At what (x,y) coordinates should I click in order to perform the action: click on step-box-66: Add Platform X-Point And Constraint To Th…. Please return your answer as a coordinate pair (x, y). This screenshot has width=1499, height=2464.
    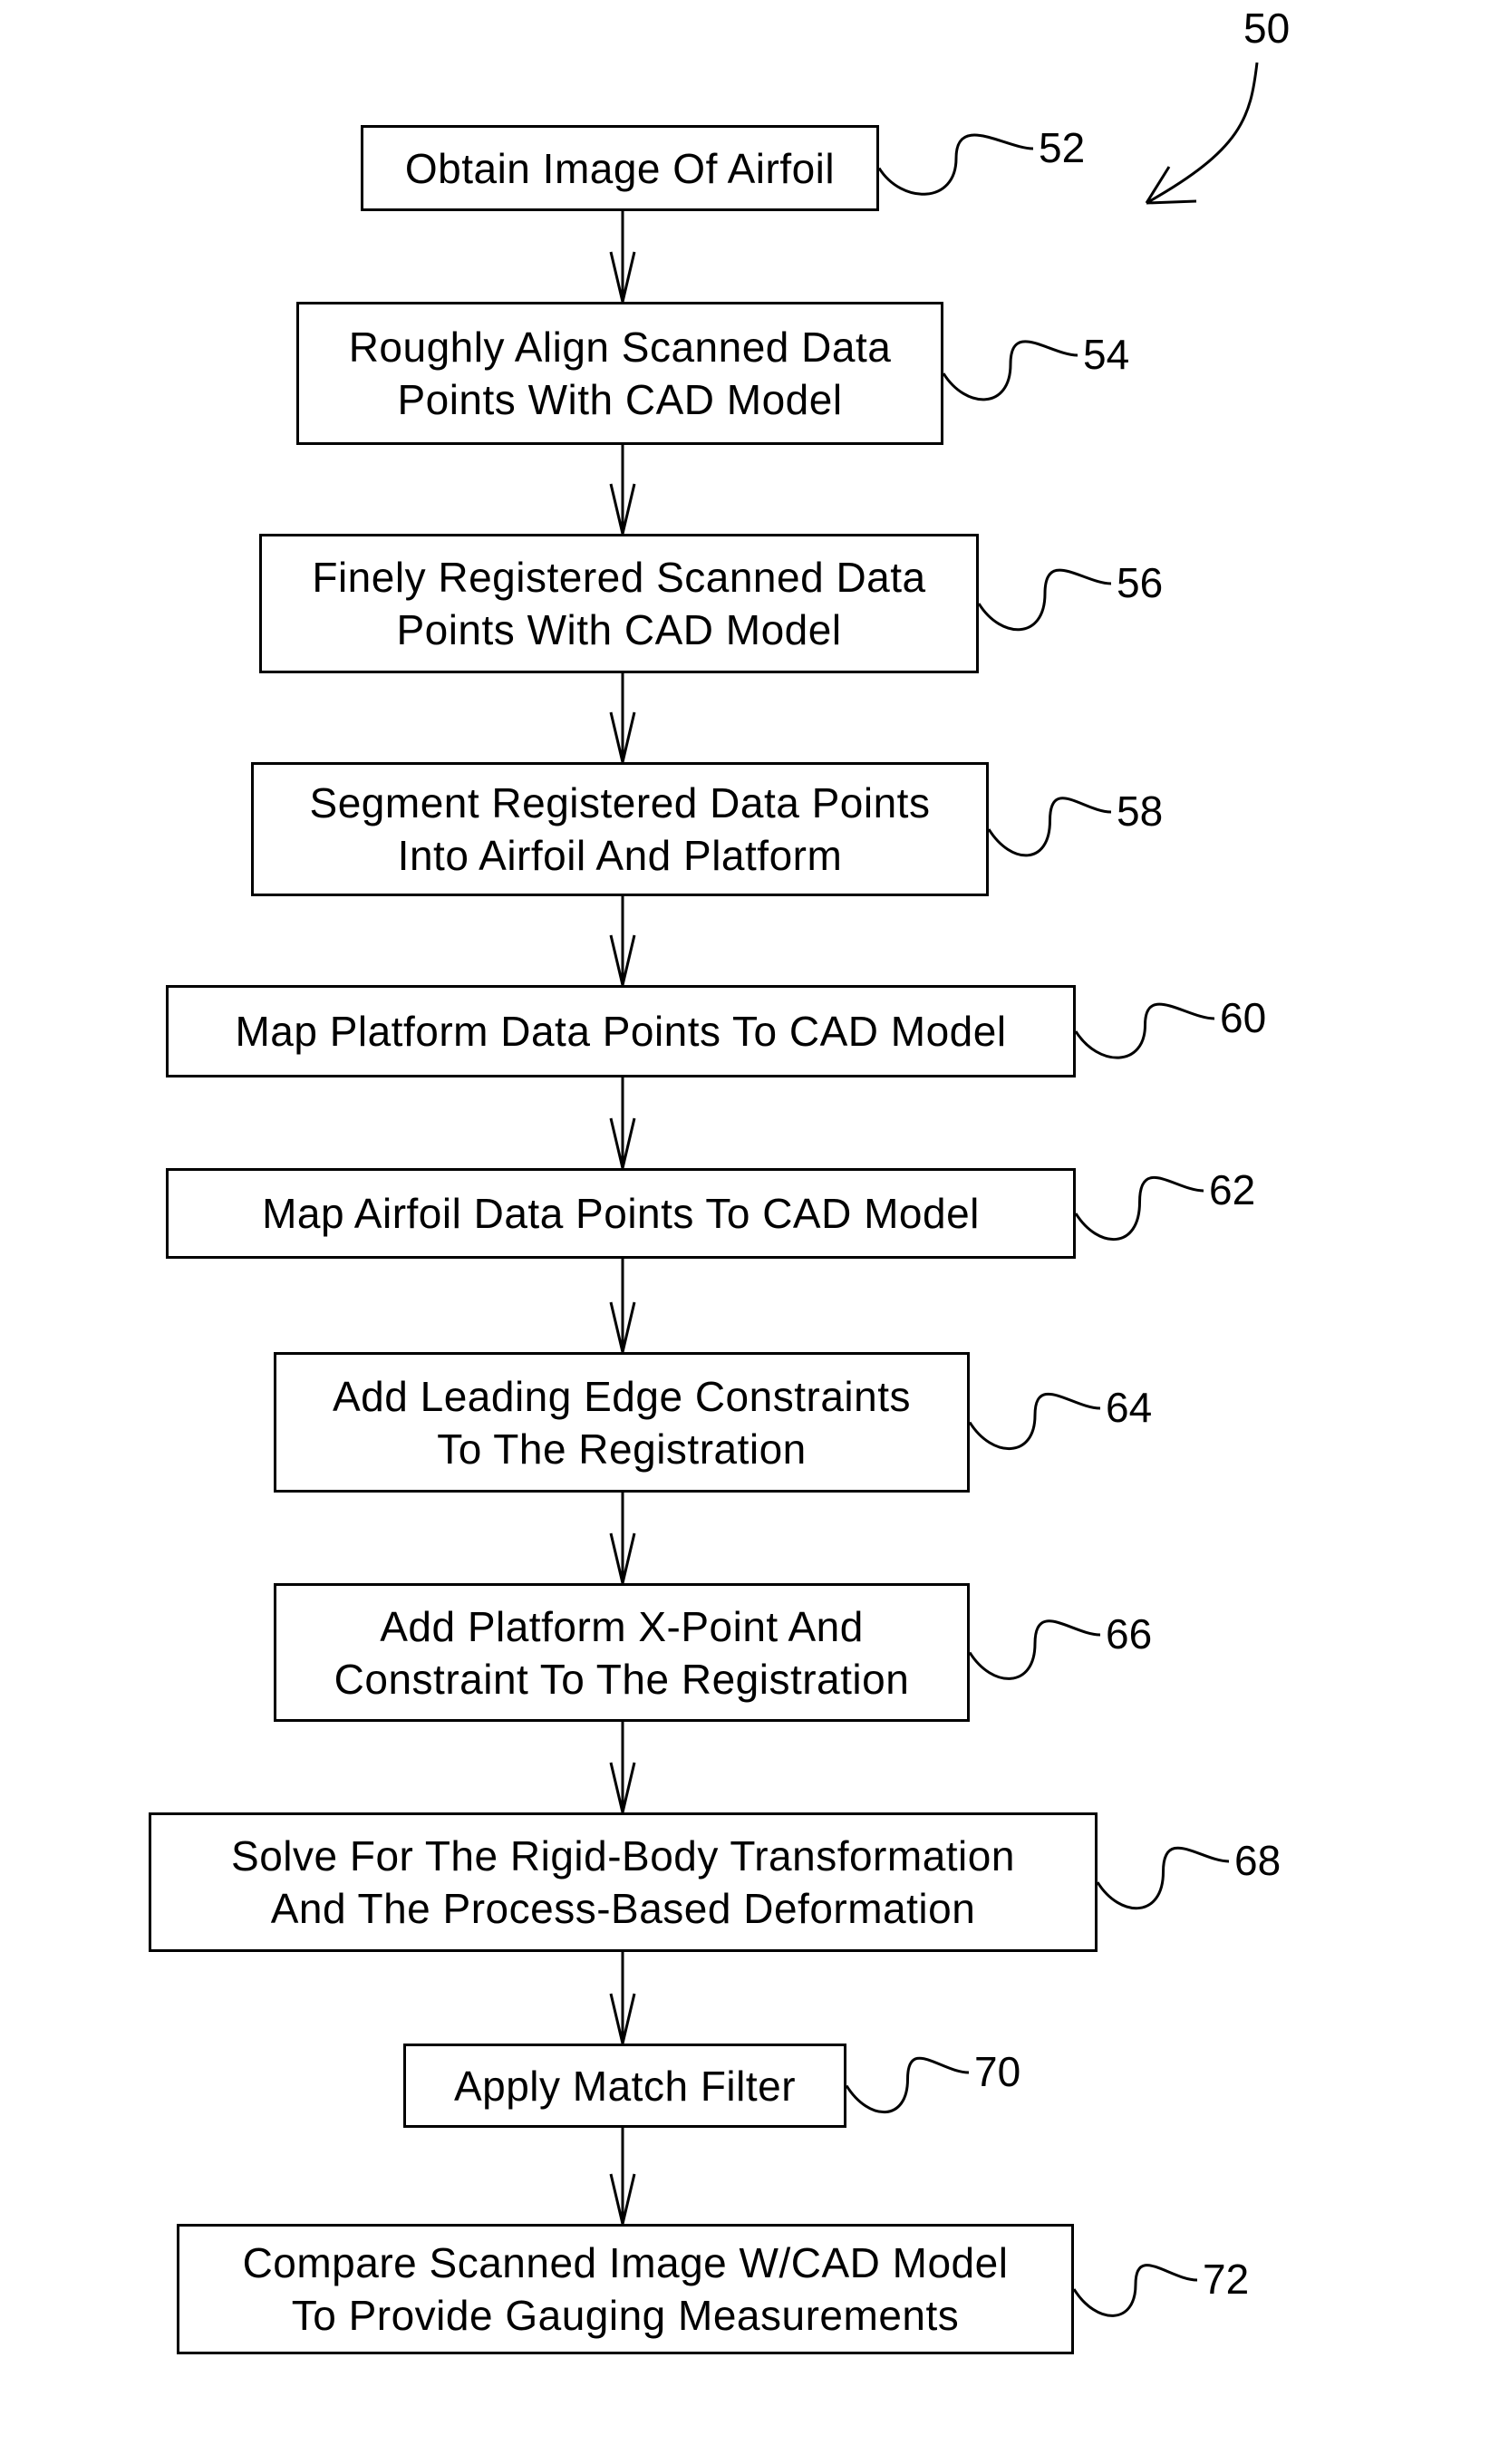
    Looking at the image, I should click on (622, 1652).